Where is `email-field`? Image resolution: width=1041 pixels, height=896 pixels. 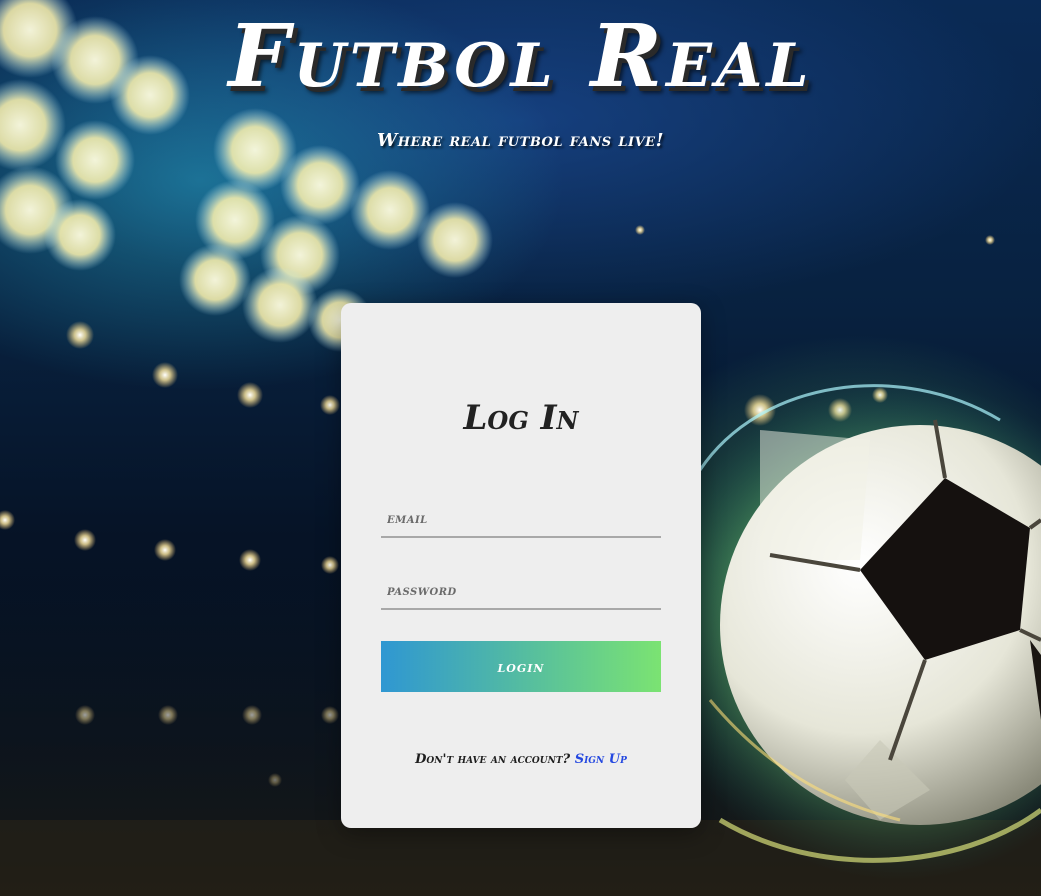 email-field is located at coordinates (521, 520).